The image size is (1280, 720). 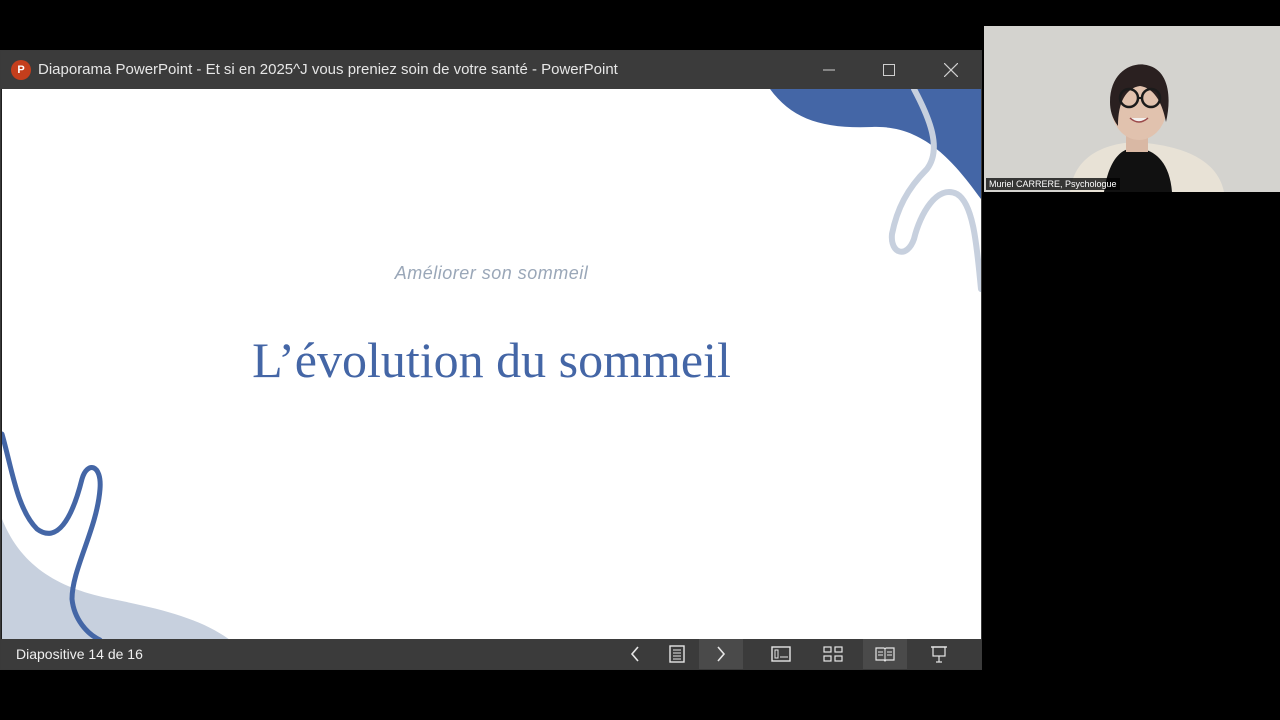 What do you see at coordinates (491, 654) in the screenshot?
I see `slideshow-status-bar: Diapositive 14 de 16` at bounding box center [491, 654].